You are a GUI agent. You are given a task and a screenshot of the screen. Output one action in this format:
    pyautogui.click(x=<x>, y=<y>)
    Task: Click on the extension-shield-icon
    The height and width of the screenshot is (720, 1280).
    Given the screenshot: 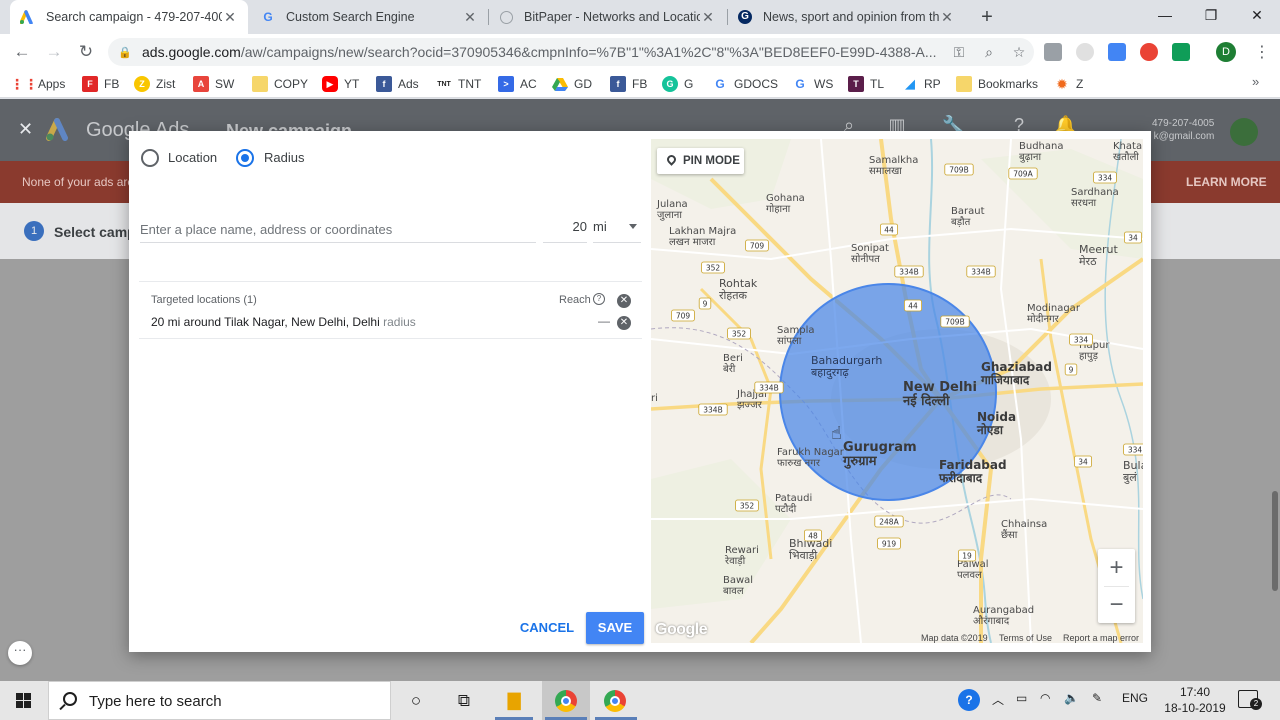 What is the action you would take?
    pyautogui.click(x=1085, y=52)
    